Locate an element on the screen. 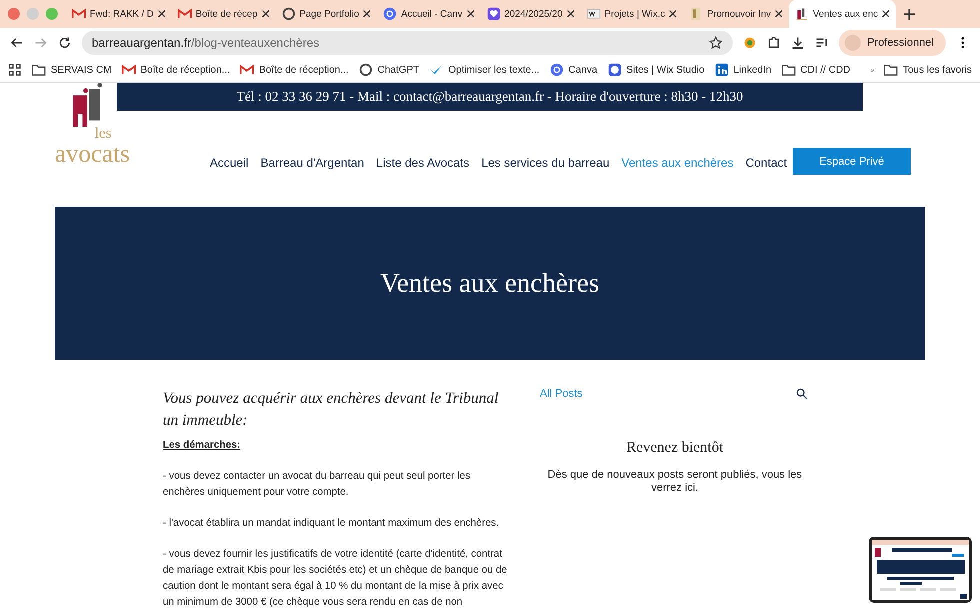  nav-link: Ventes aux enchères is located at coordinates (678, 163).